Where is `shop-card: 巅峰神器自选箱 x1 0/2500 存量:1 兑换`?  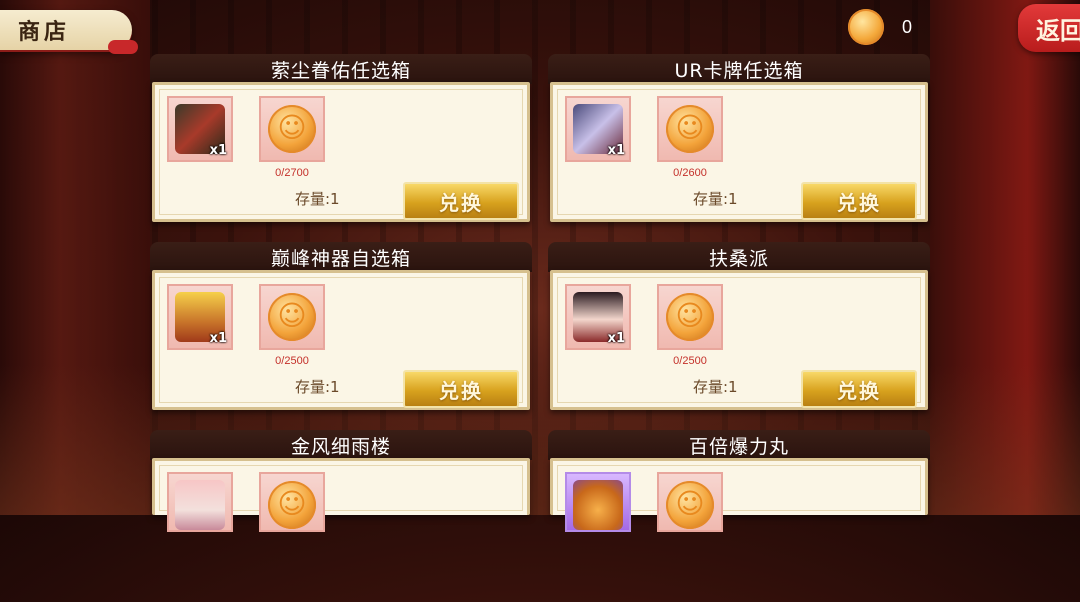
shop-card: 巅峰神器自选箱 x1 0/2500 存量:1 兑换 is located at coordinates (341, 328).